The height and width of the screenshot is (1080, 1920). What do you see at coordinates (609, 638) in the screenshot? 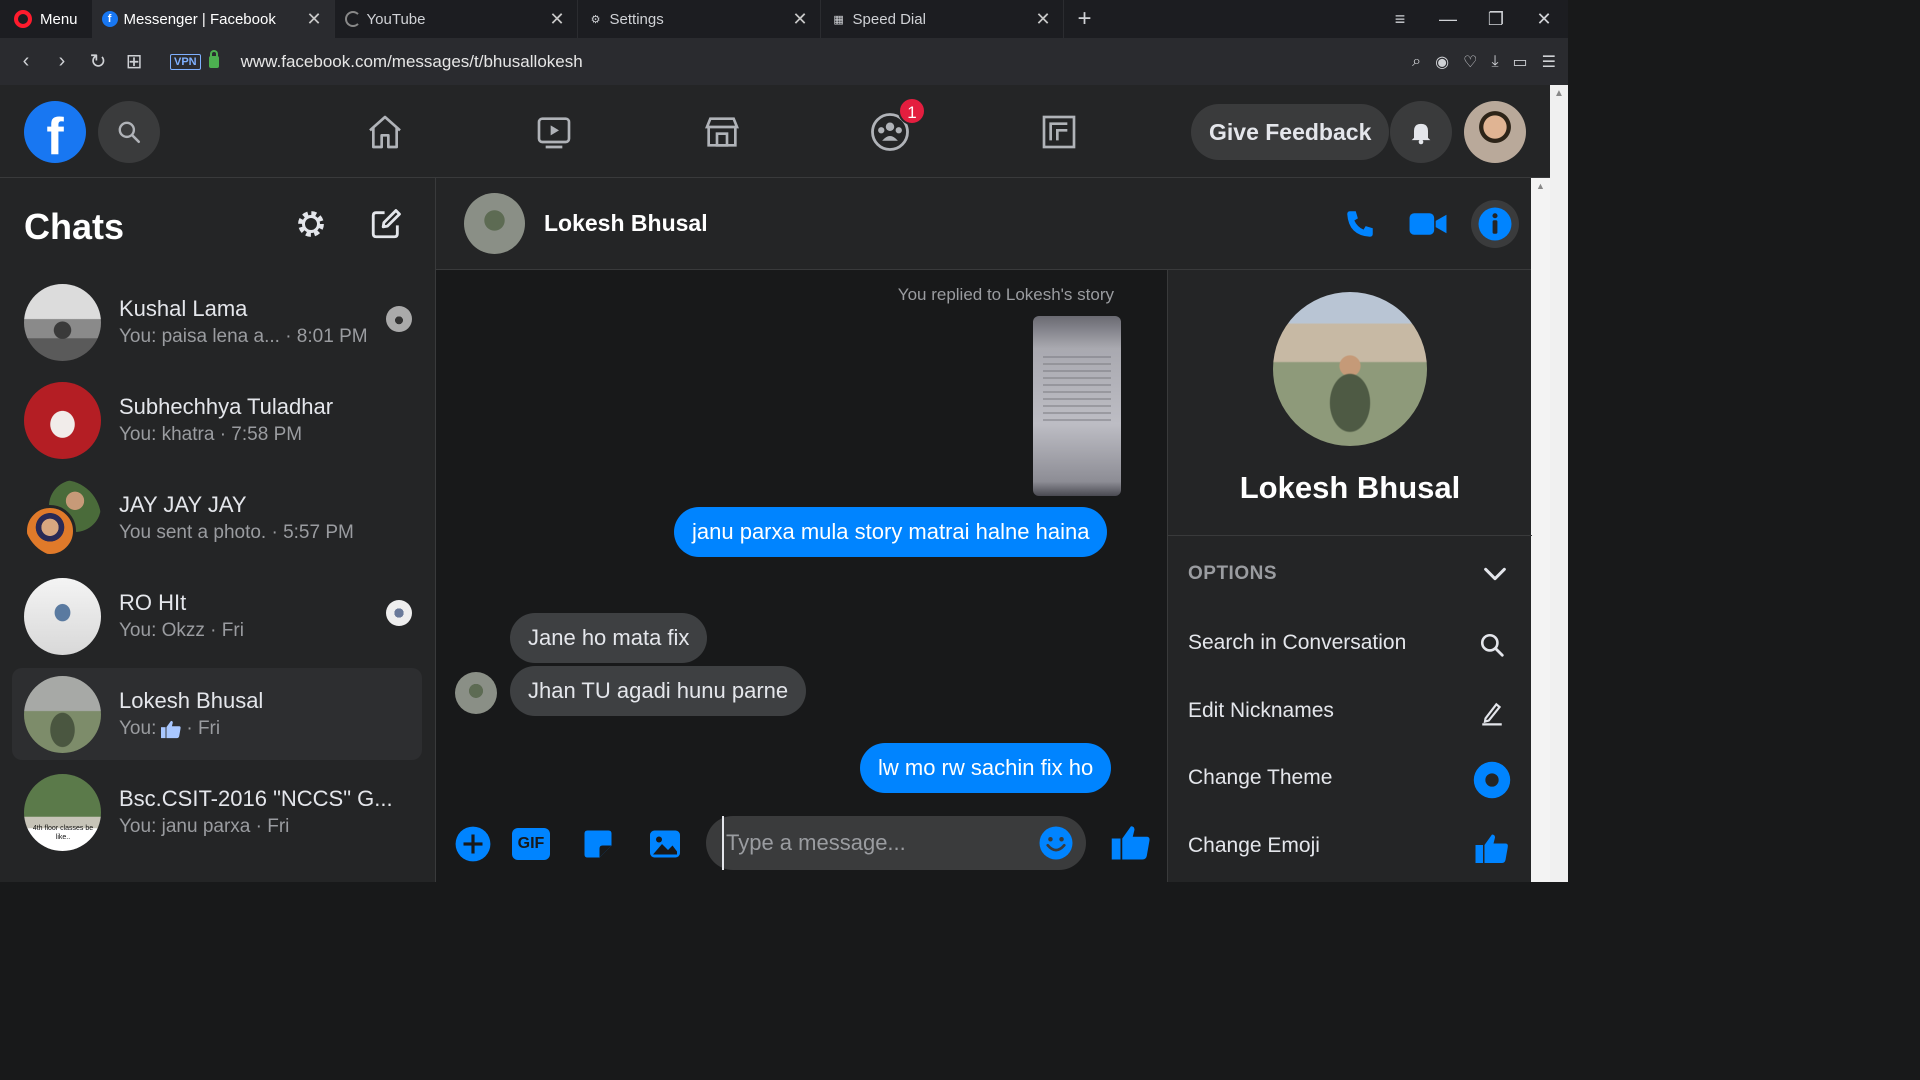
I see `message-bubble-incoming: Jane ho mata fix` at bounding box center [609, 638].